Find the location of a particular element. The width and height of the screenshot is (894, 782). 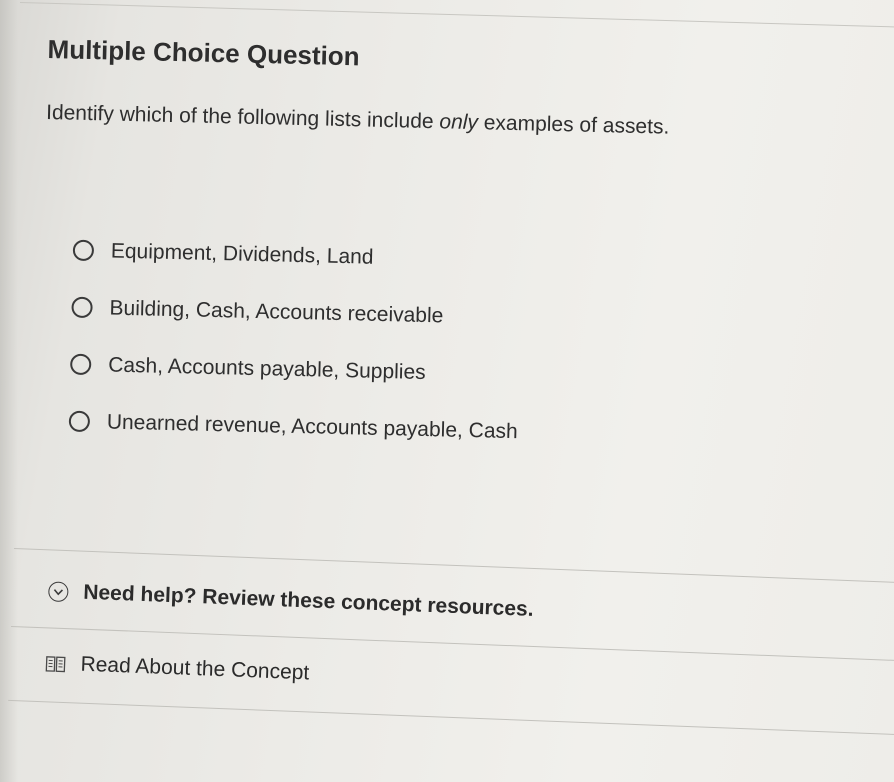

help-panel-top-border is located at coordinates (453, 566).